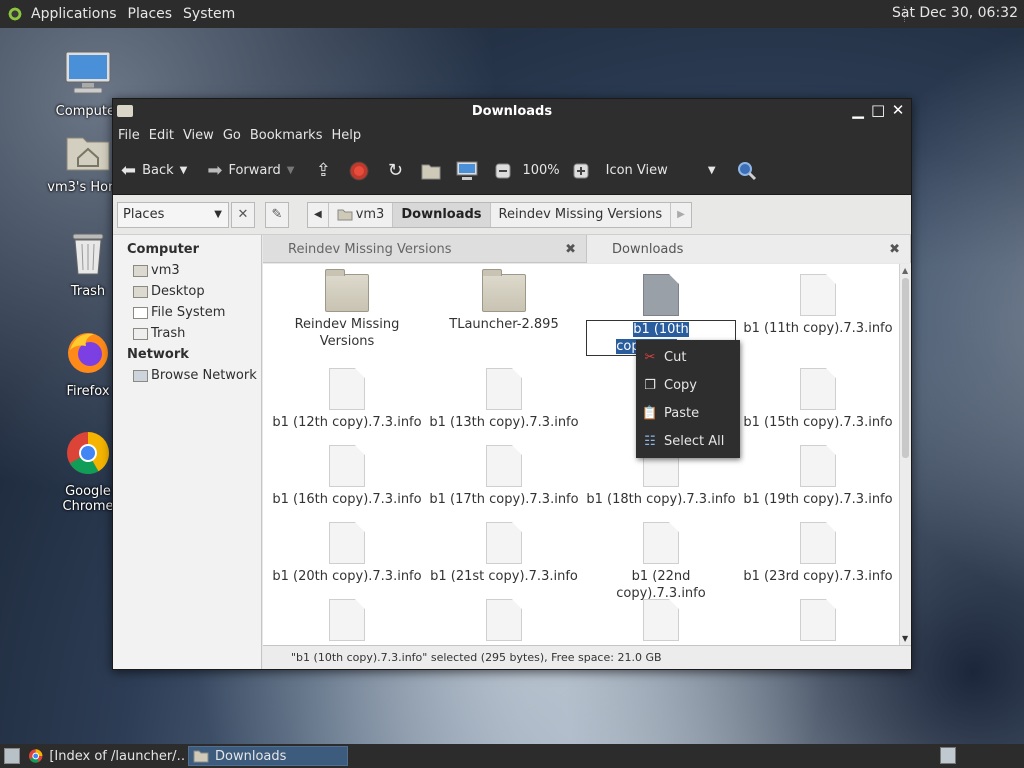  I want to click on network-icon, so click(140, 375).